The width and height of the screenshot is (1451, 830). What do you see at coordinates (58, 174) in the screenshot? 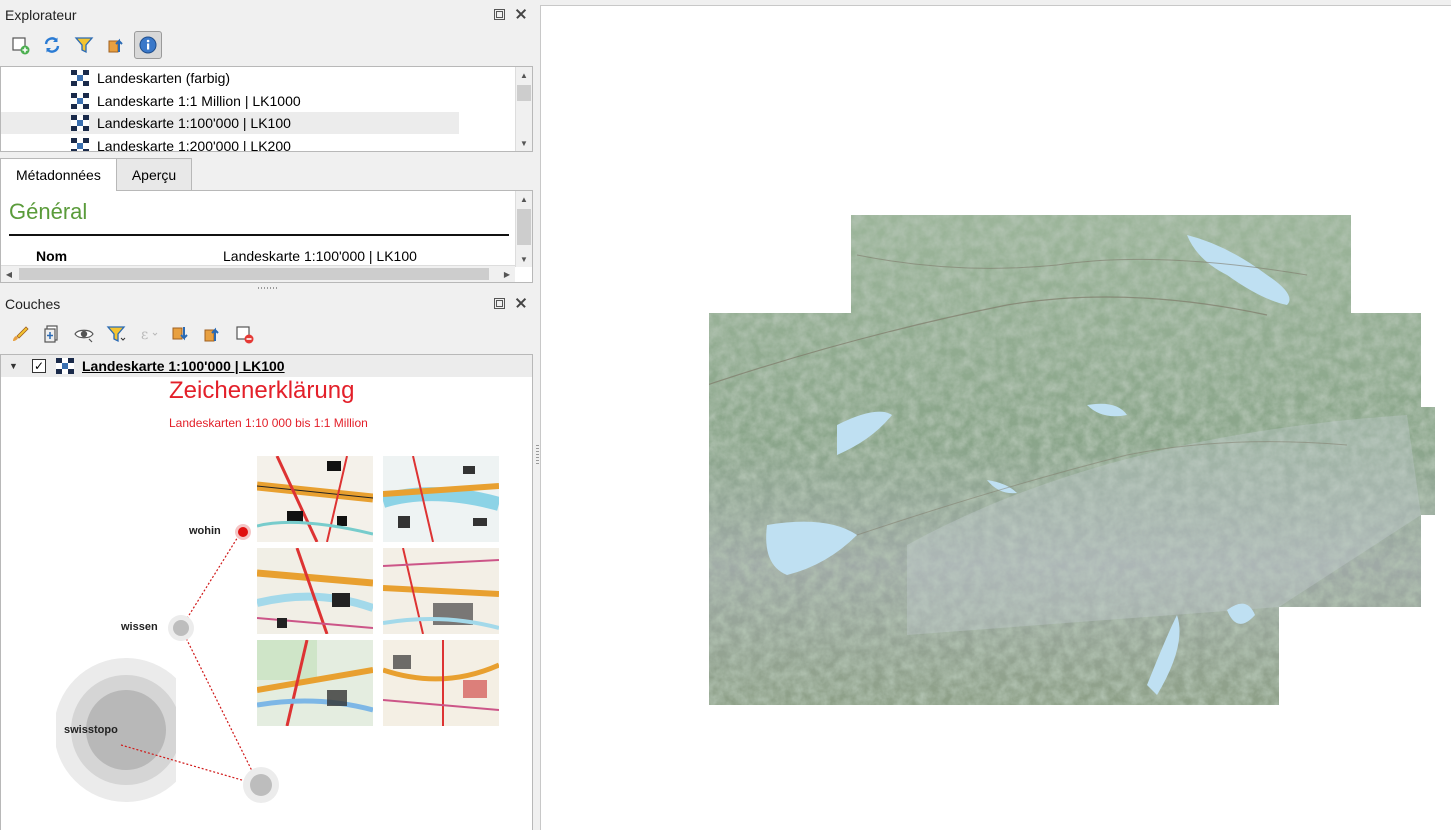
I see `tab-metadata: Métadonnées` at bounding box center [58, 174].